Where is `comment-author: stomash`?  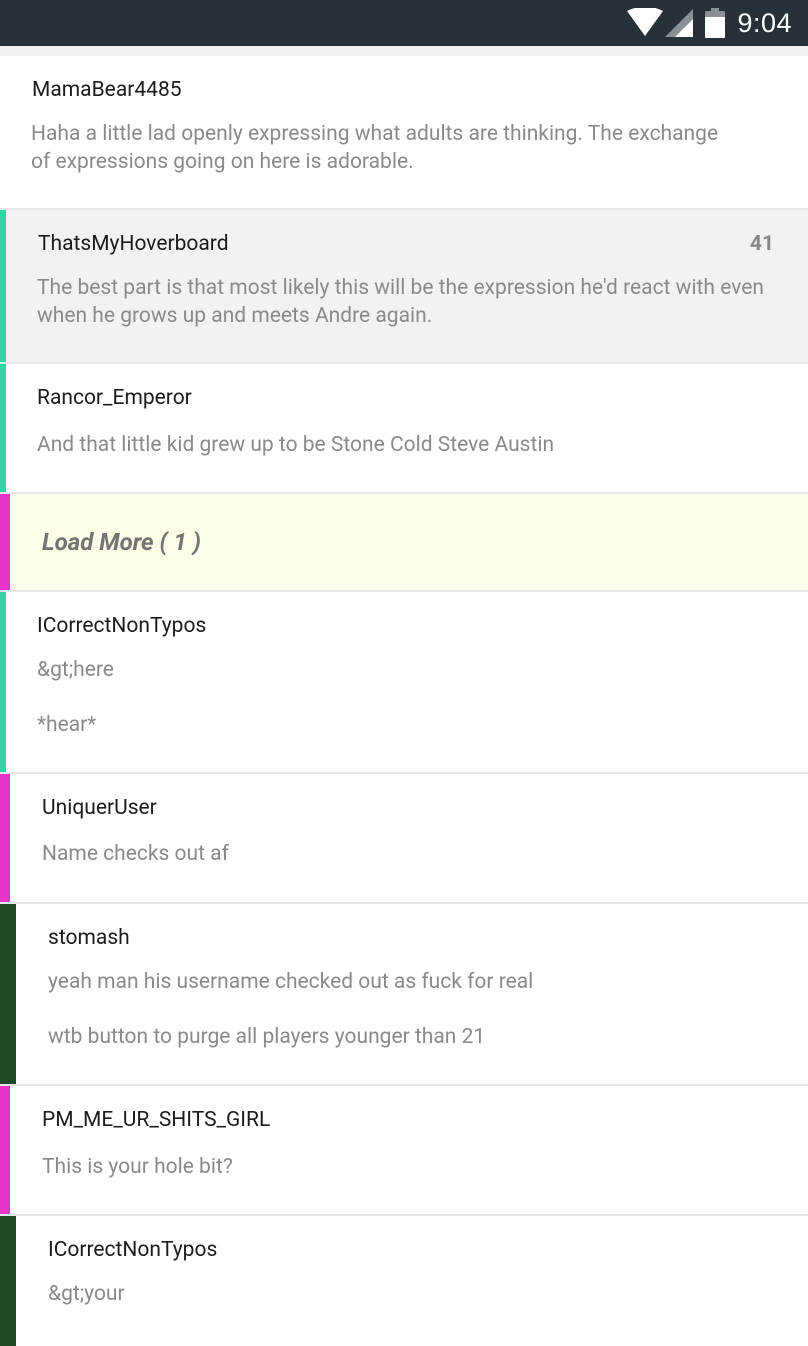
comment-author: stomash is located at coordinates (89, 938).